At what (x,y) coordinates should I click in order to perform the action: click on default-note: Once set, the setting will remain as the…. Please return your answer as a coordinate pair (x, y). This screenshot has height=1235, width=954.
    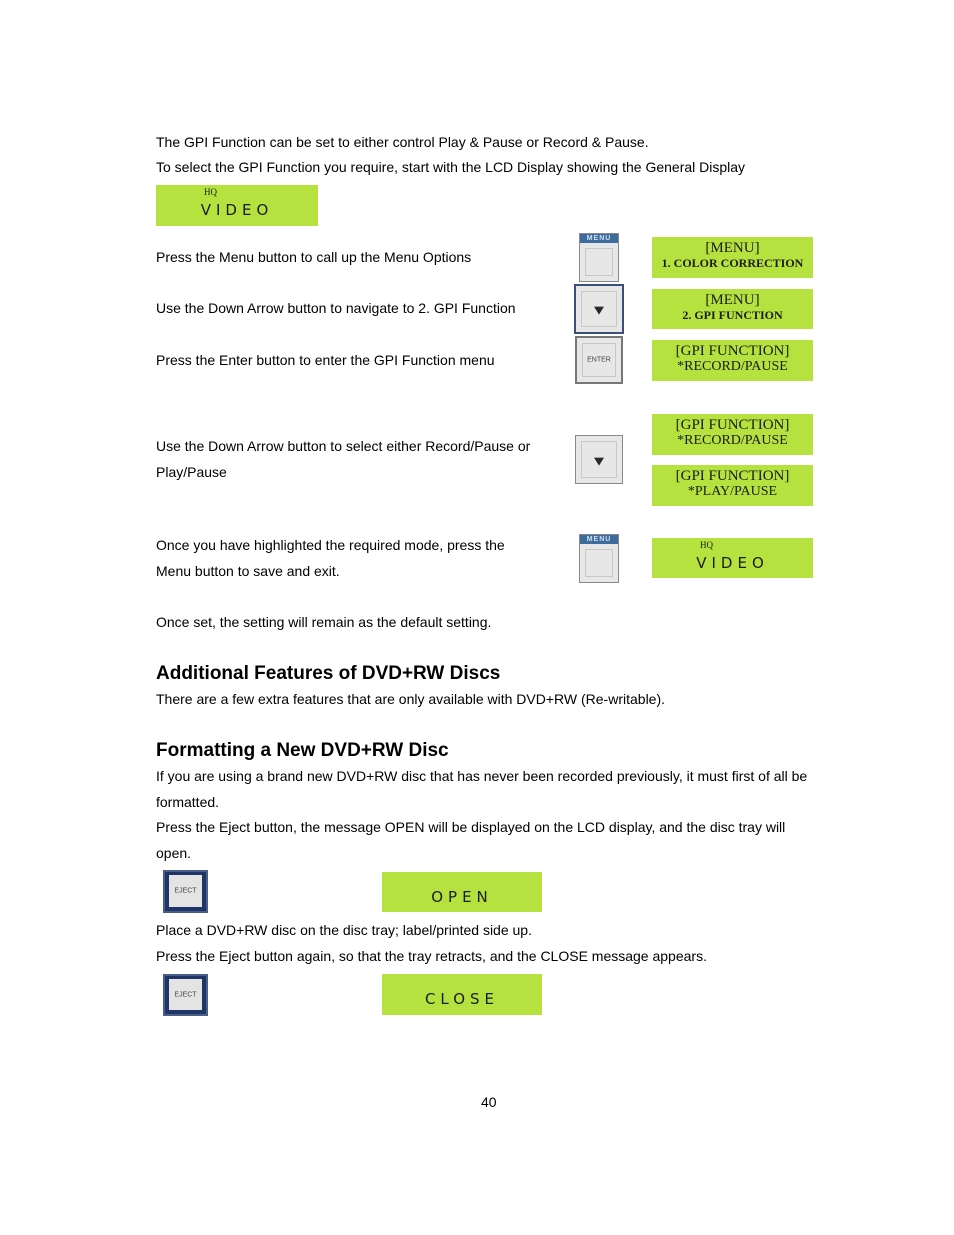
    Looking at the image, I should click on (324, 622).